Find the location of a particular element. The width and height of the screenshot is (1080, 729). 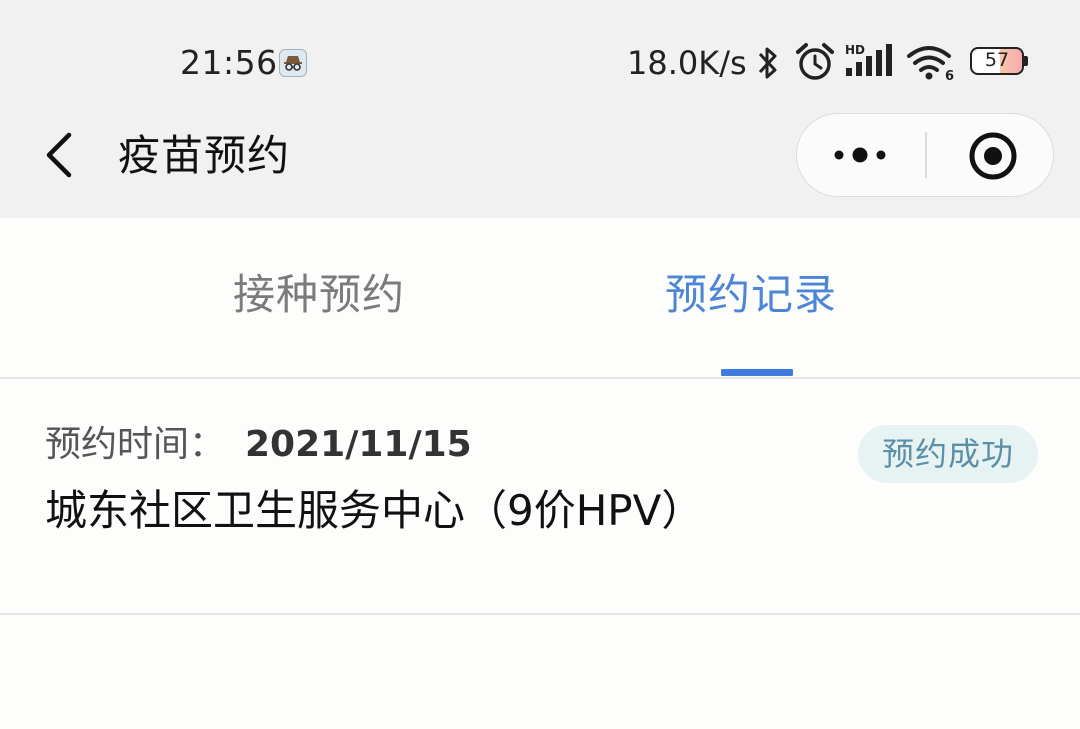

appointment-time-value: 2021/11/15 is located at coordinates (358, 444).